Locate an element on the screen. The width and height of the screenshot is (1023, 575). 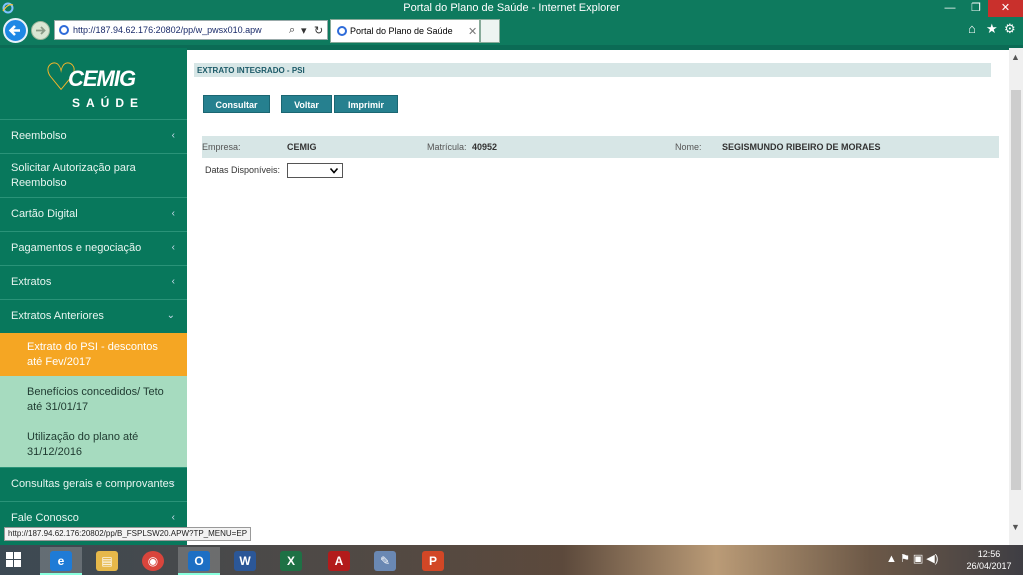
sidebar-item-label: Fale Conosco is located at coordinates (45, 518).